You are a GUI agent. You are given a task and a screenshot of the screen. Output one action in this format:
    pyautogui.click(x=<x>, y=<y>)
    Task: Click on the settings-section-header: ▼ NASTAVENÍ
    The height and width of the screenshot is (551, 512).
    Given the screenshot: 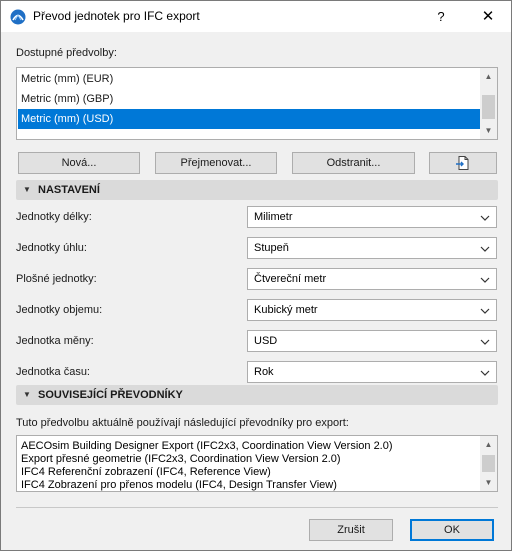 What is the action you would take?
    pyautogui.click(x=257, y=190)
    